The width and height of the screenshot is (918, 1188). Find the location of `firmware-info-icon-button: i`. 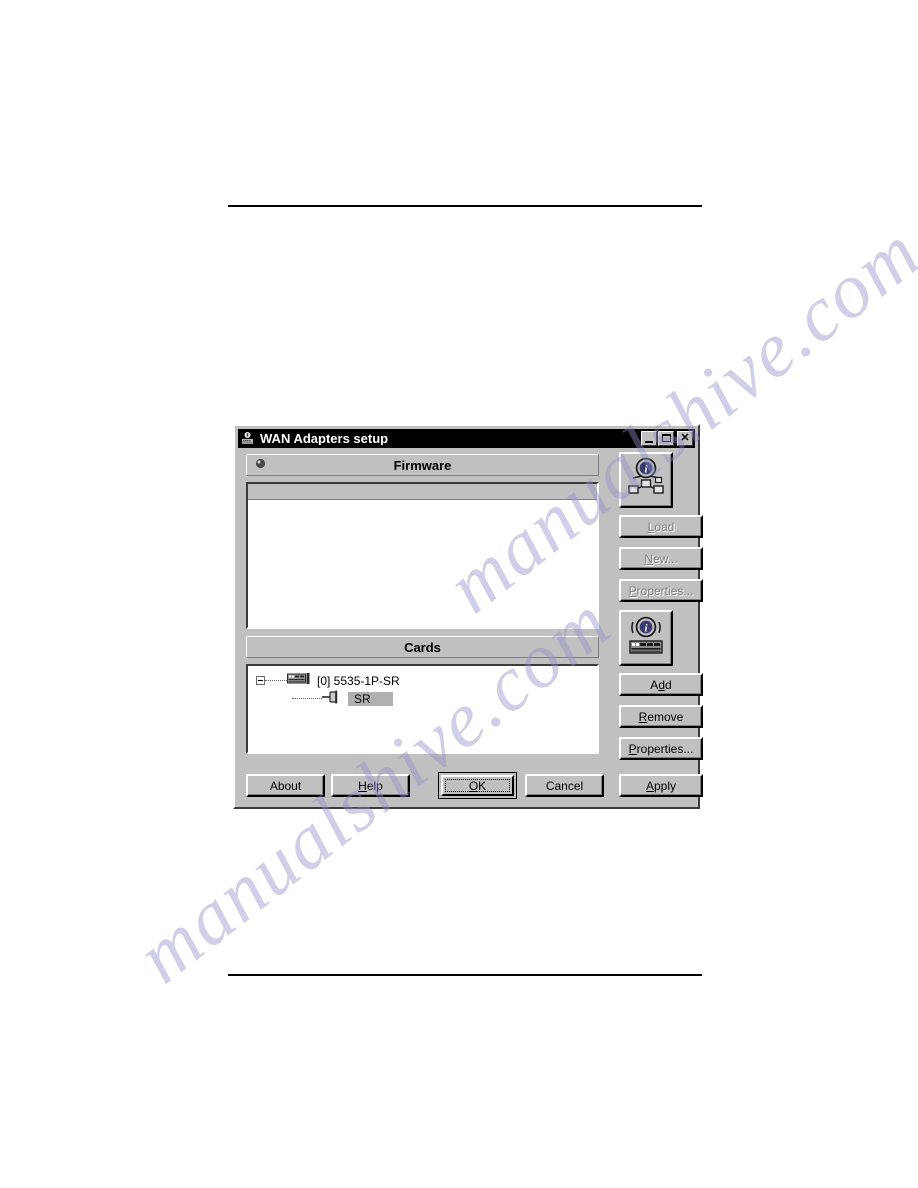

firmware-info-icon-button: i is located at coordinates (646, 480).